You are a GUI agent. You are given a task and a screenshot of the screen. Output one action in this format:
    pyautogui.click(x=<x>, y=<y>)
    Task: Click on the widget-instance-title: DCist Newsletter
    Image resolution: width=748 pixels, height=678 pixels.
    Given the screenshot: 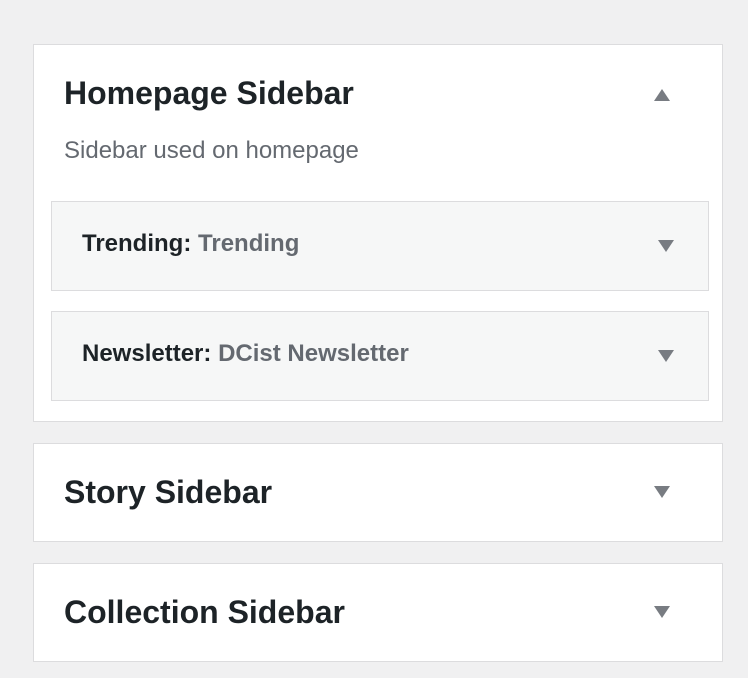 What is the action you would take?
    pyautogui.click(x=313, y=353)
    